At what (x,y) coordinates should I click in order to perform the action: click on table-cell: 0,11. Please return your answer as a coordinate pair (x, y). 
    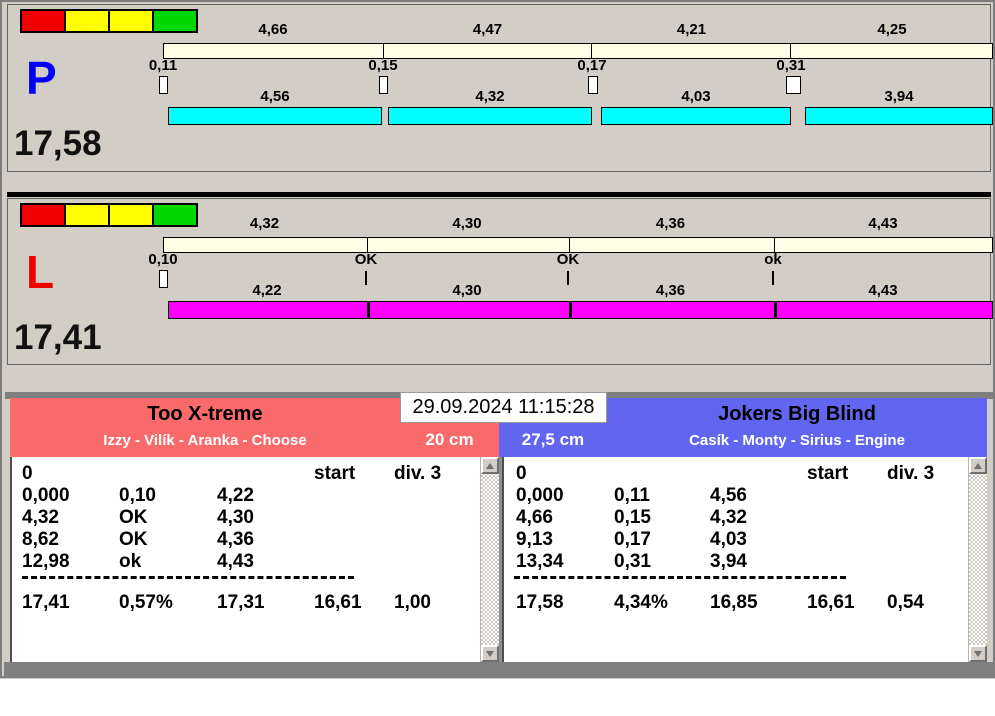
    Looking at the image, I should click on (632, 495).